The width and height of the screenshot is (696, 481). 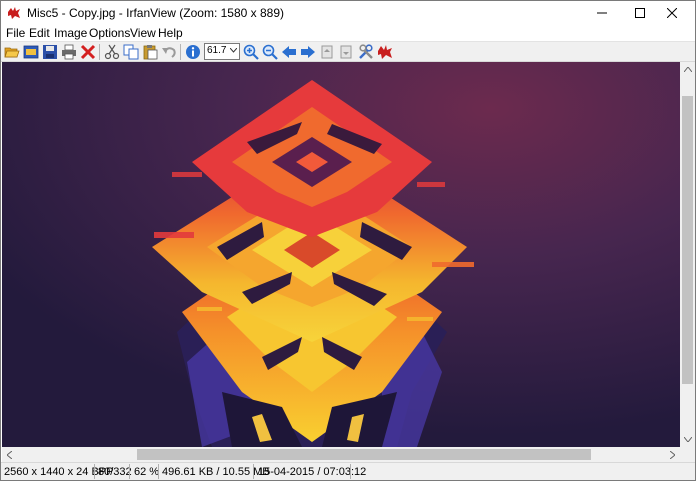 I want to click on chevron-up-icon, so click(x=687, y=69).